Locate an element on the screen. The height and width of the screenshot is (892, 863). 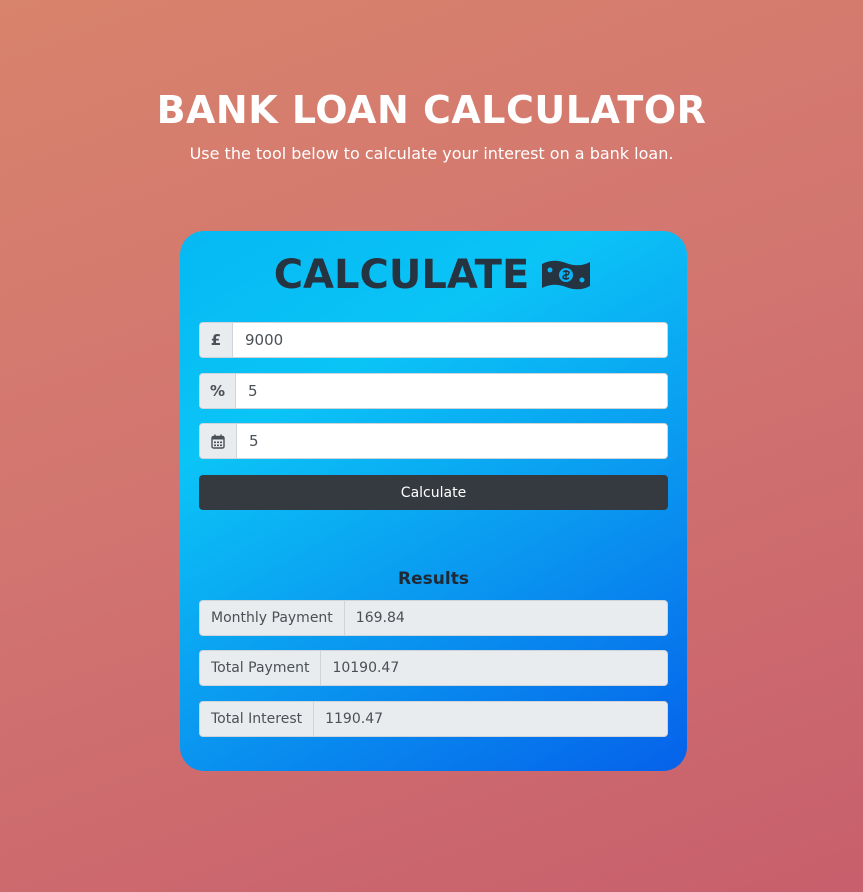
page-title: BANK LOAN CALCULATOR is located at coordinates (431, 110).